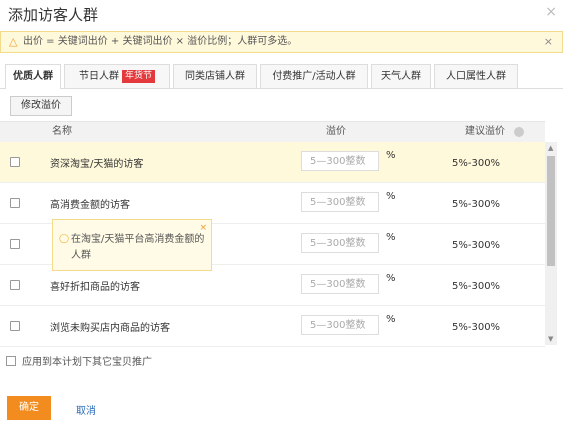 The height and width of the screenshot is (428, 563). Describe the element at coordinates (215, 76) in the screenshot. I see `tab-similar-stores: 同类店铺人群` at that location.